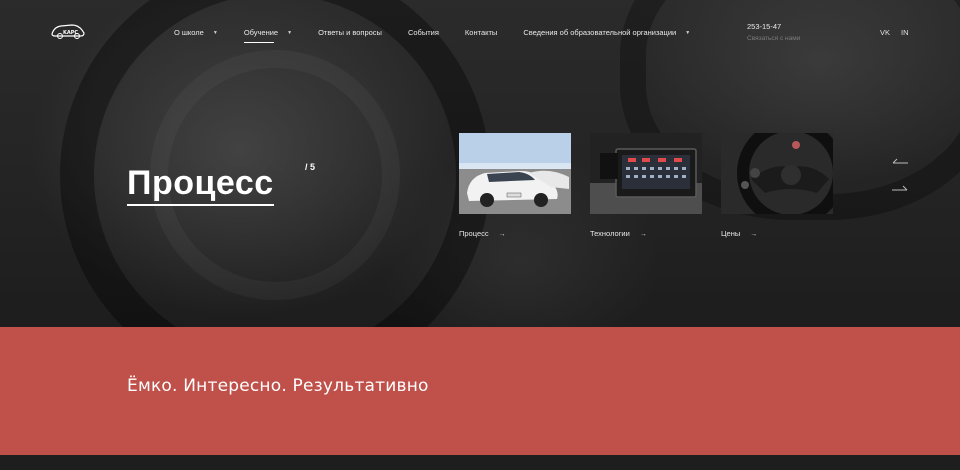 The image size is (960, 470). I want to click on car-logo-icon: KAPC, so click(68, 31).